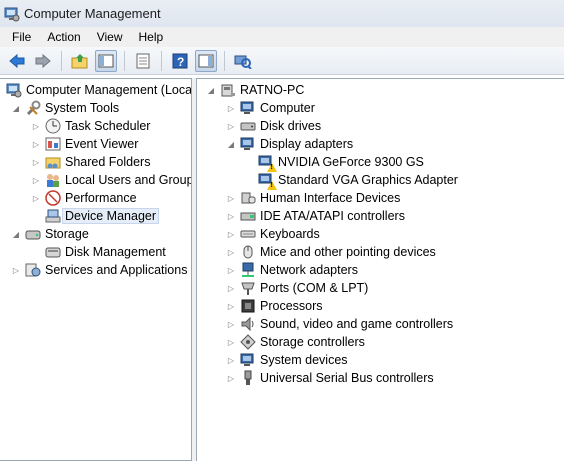  What do you see at coordinates (314, 288) in the screenshot?
I see `device-label: Ports (COM & LPT)` at bounding box center [314, 288].